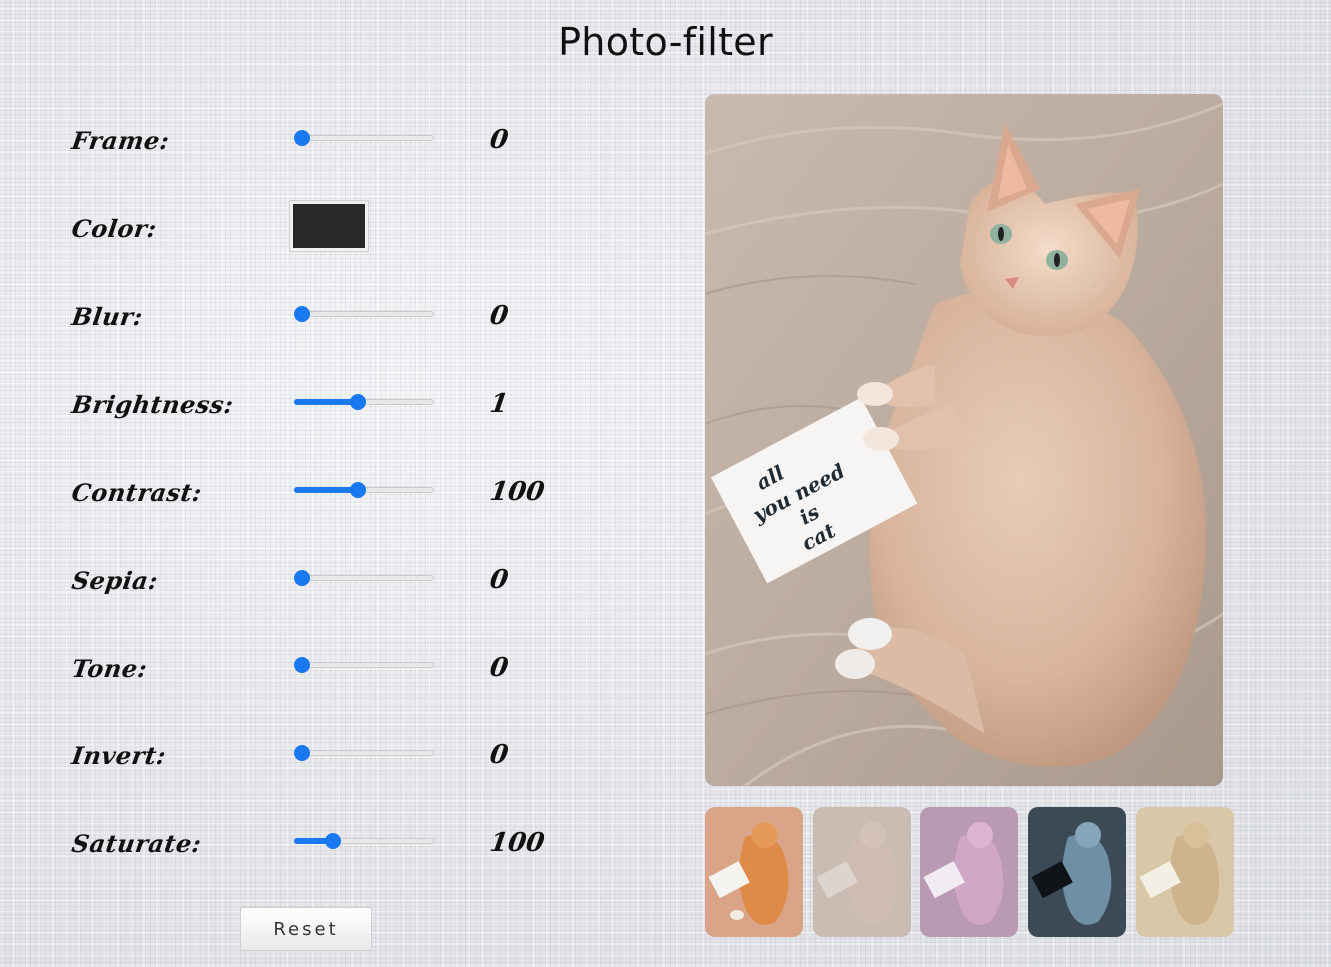 This screenshot has height=967, width=1331. Describe the element at coordinates (665, 42) in the screenshot. I see `page-title: Photo-filter` at that location.